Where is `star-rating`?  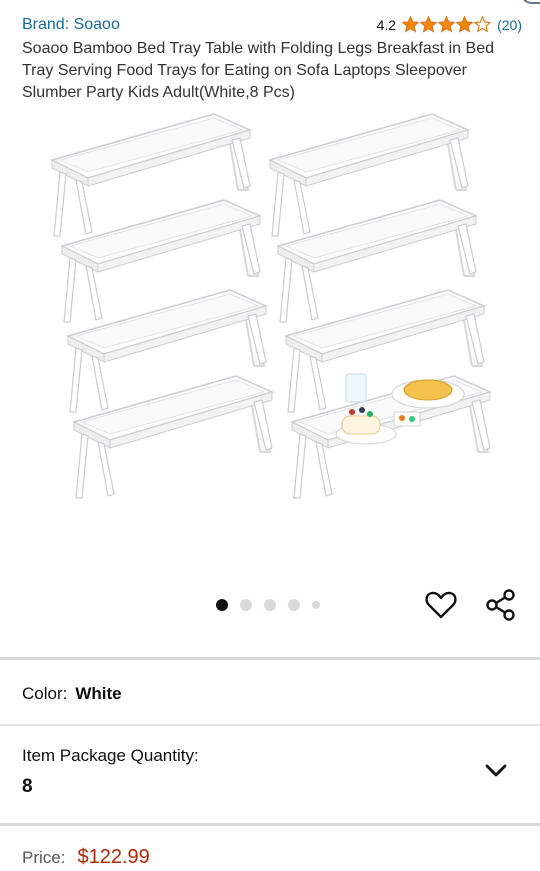
star-rating is located at coordinates (447, 24).